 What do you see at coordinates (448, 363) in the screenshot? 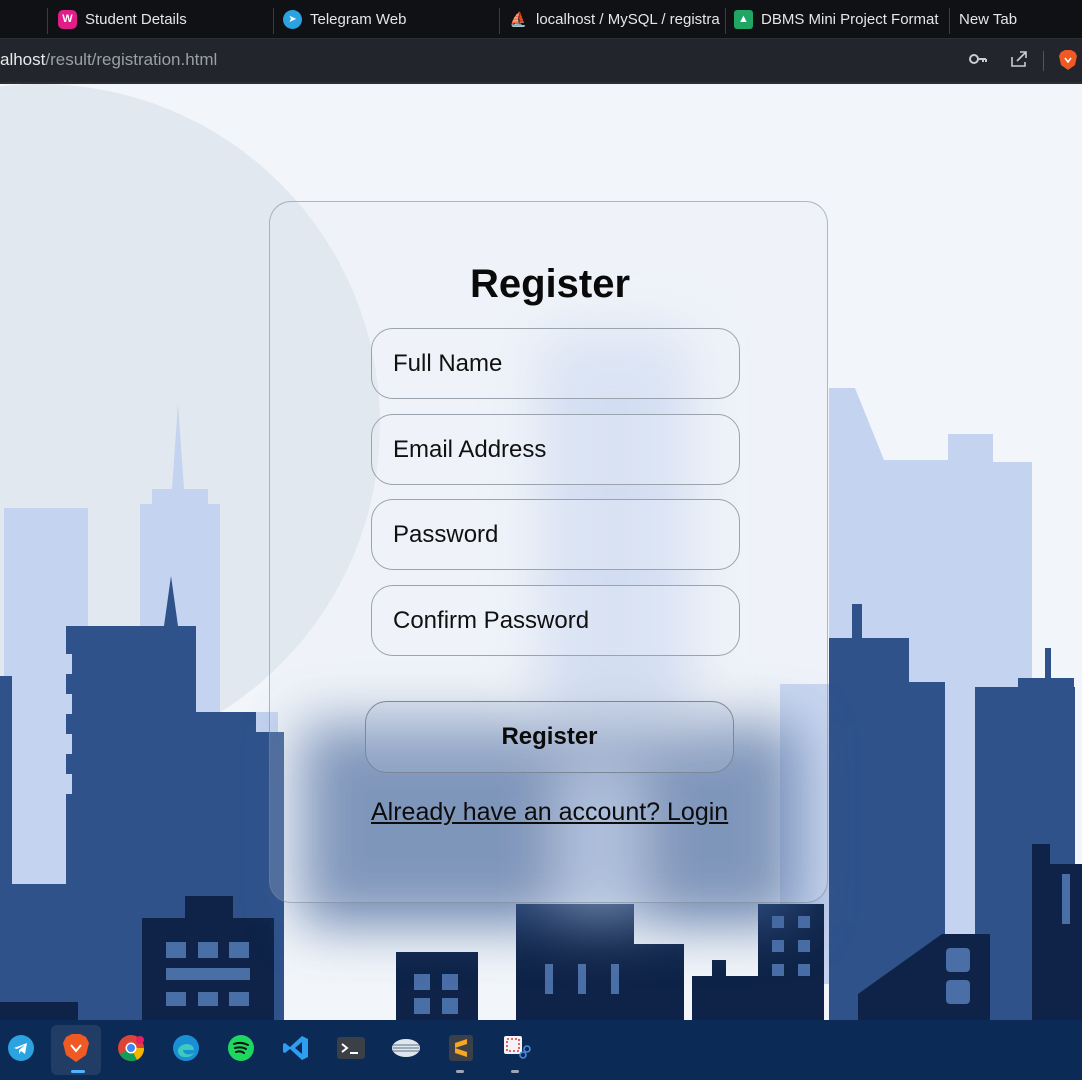
I see `full-name-placeholder: Full Name` at bounding box center [448, 363].